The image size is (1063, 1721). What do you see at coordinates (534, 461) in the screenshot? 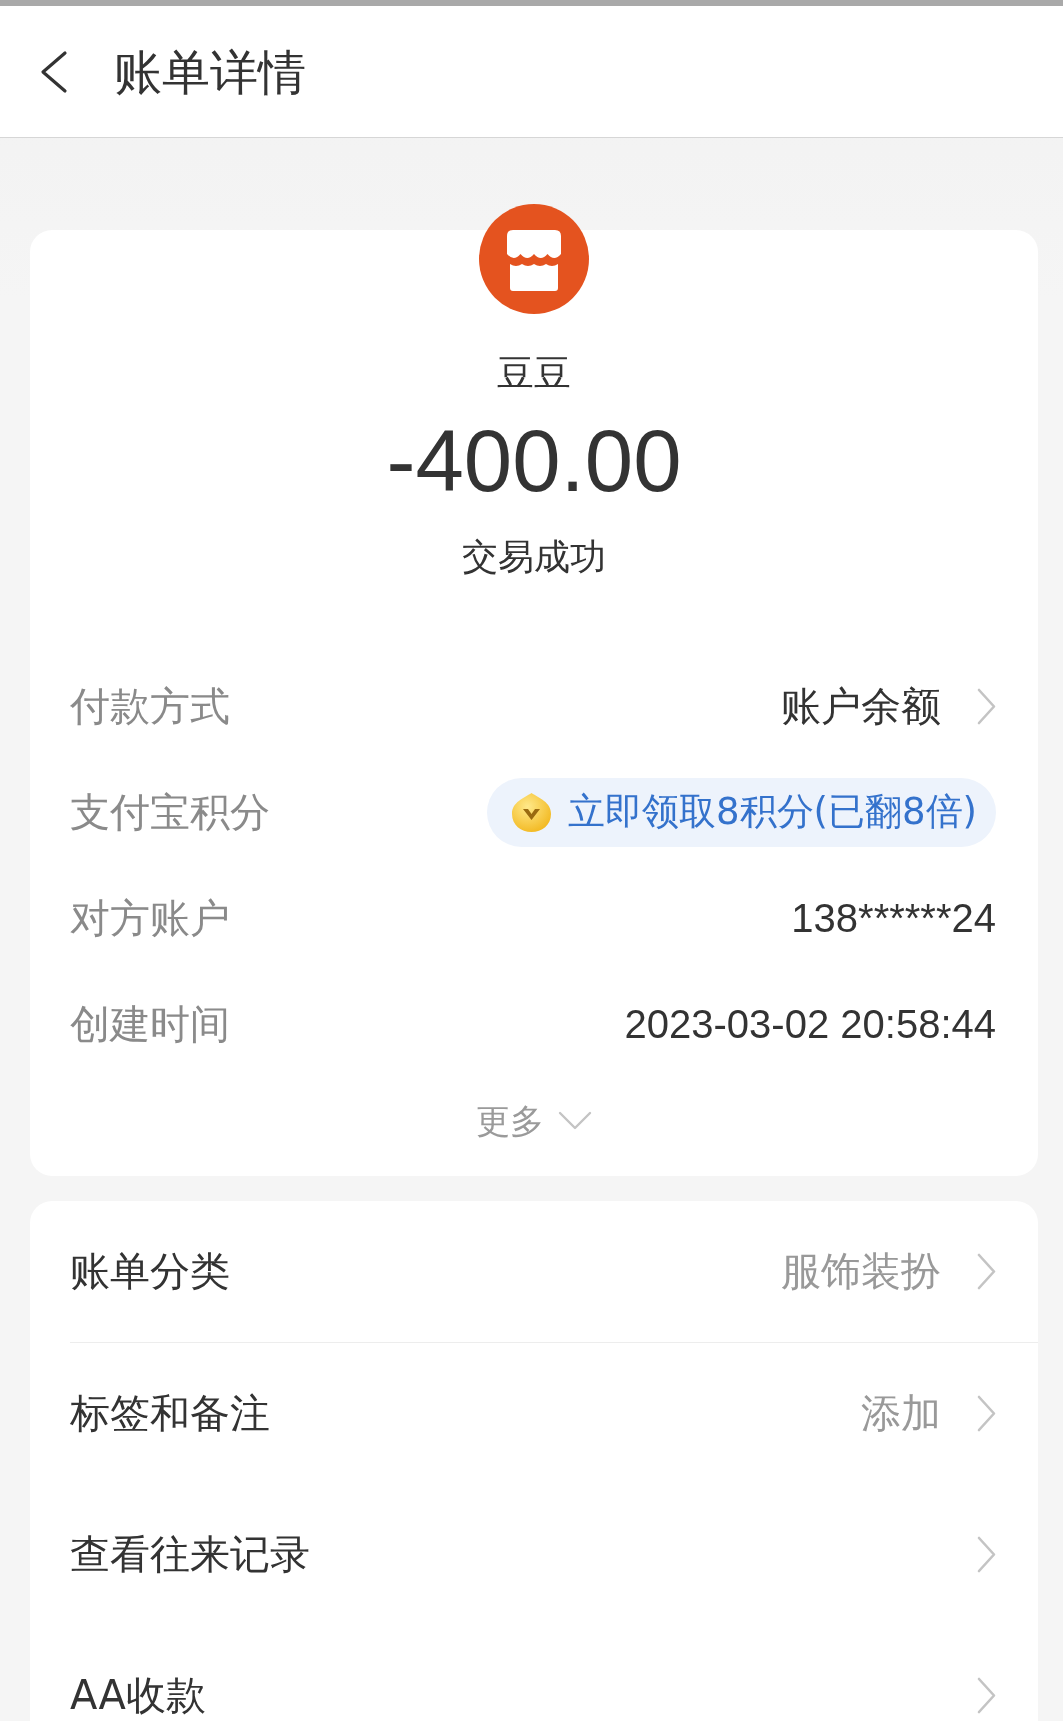
I see `amount-text: -400.00` at bounding box center [534, 461].